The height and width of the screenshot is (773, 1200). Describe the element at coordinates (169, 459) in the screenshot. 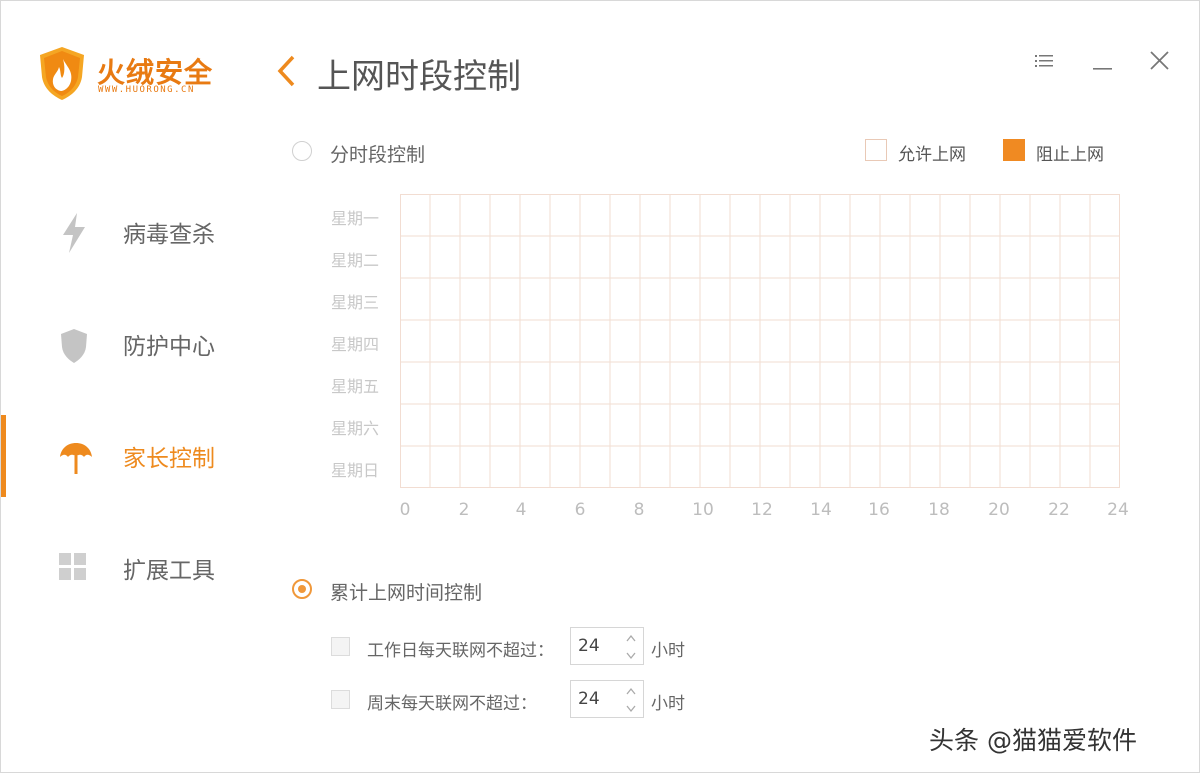

I see `sidebar-item-label: 家长控制` at that location.